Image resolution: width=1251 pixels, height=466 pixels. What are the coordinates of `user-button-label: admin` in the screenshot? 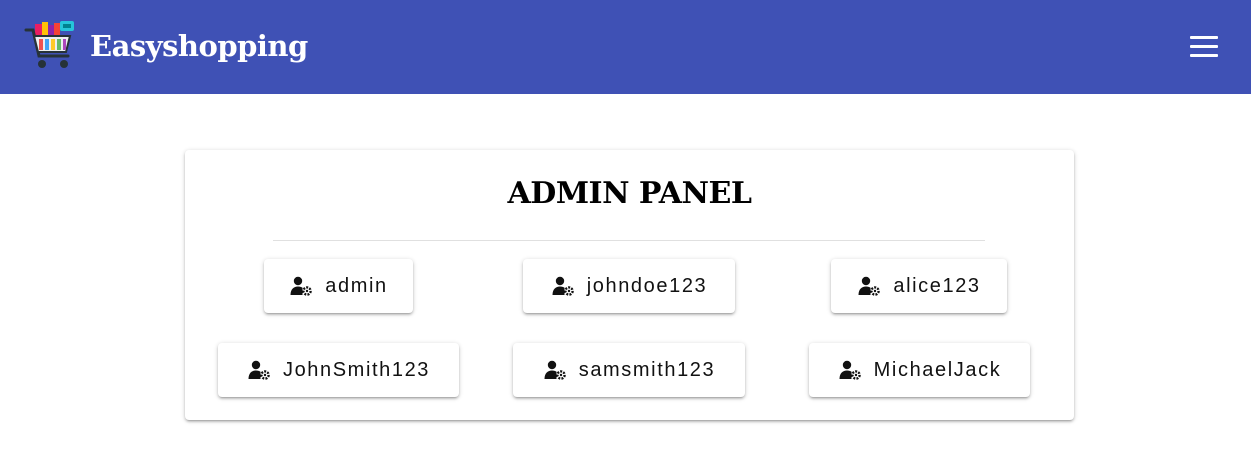 It's located at (356, 285).